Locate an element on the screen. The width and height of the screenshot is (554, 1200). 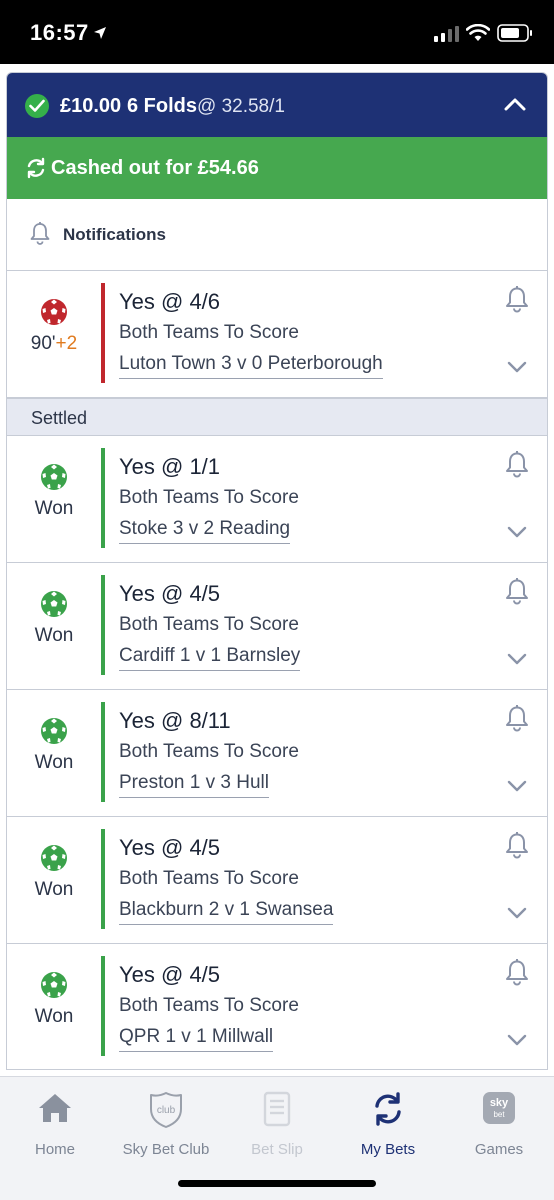
location-arrow-icon is located at coordinates (100, 33).